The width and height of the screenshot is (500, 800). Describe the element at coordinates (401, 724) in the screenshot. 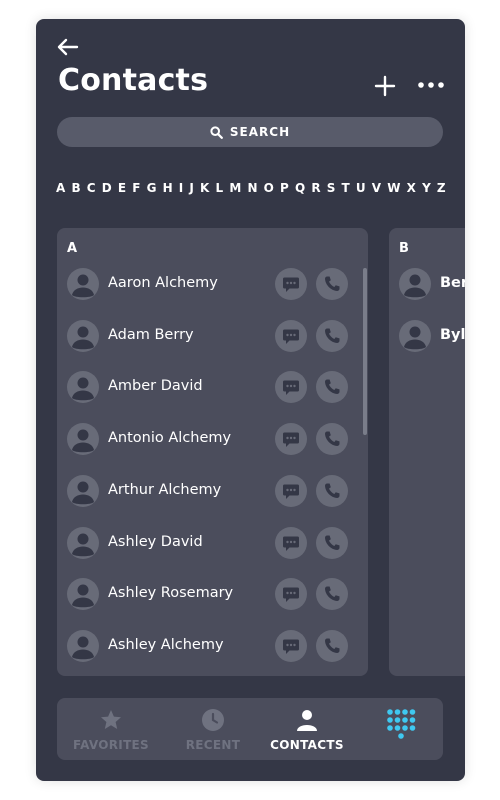

I see `dialpad-icon` at that location.